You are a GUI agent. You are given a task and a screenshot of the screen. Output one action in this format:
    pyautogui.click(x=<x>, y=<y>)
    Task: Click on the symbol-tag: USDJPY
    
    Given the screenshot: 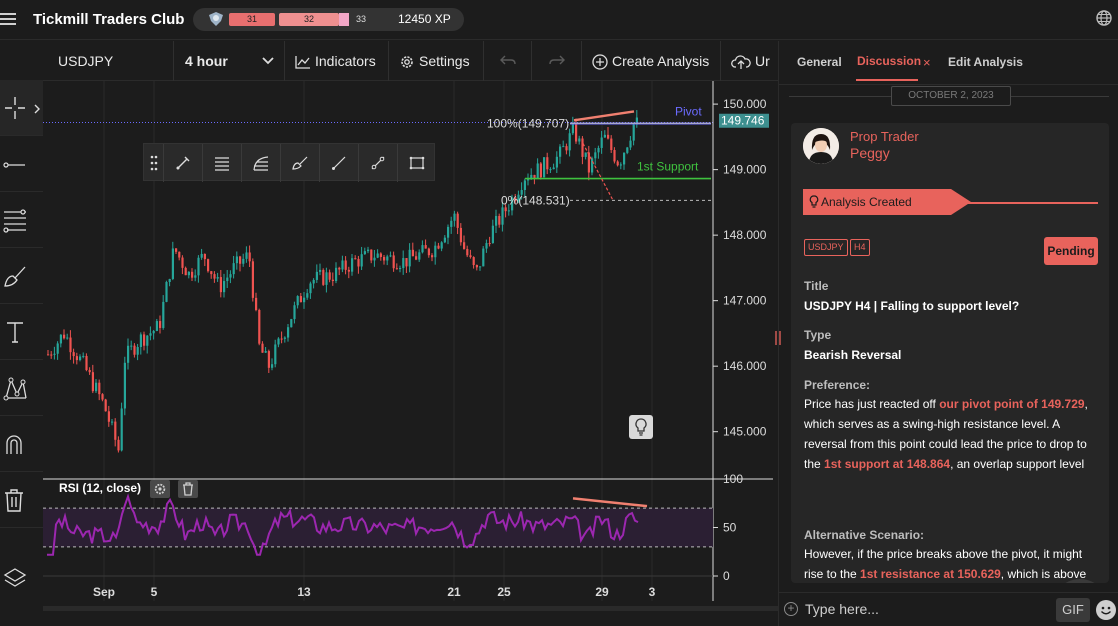 What is the action you would take?
    pyautogui.click(x=826, y=247)
    